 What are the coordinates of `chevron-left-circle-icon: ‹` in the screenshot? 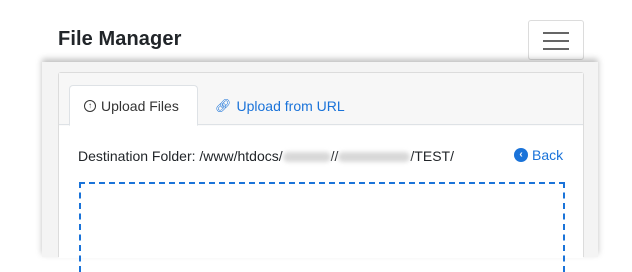 It's located at (521, 155).